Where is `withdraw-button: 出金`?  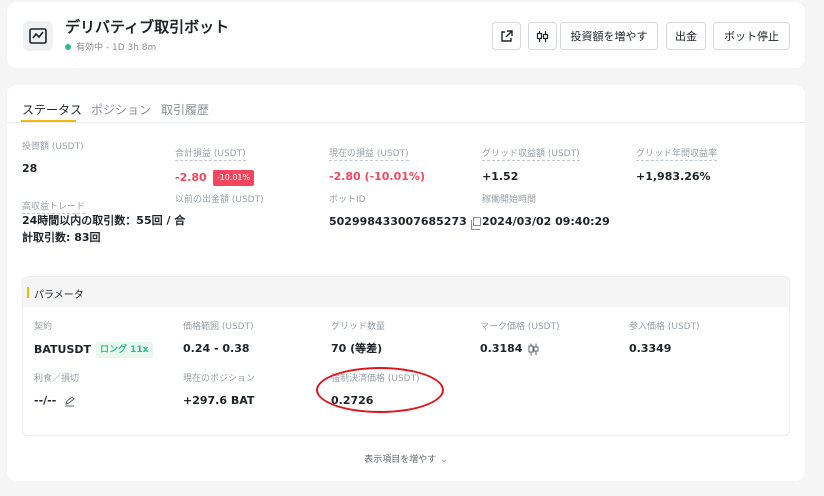
withdraw-button: 出金 is located at coordinates (686, 36).